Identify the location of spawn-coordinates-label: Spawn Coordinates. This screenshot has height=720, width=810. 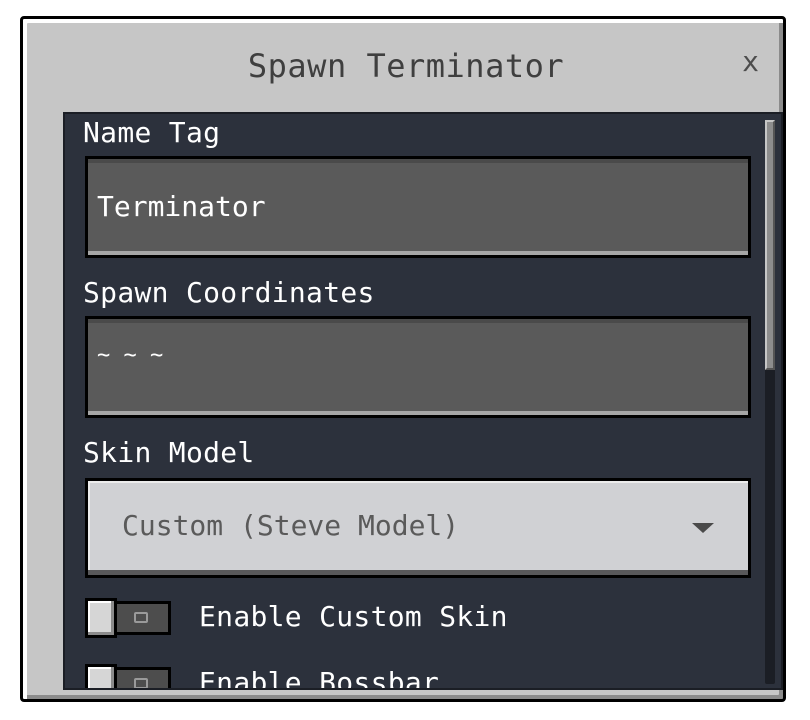
(229, 292).